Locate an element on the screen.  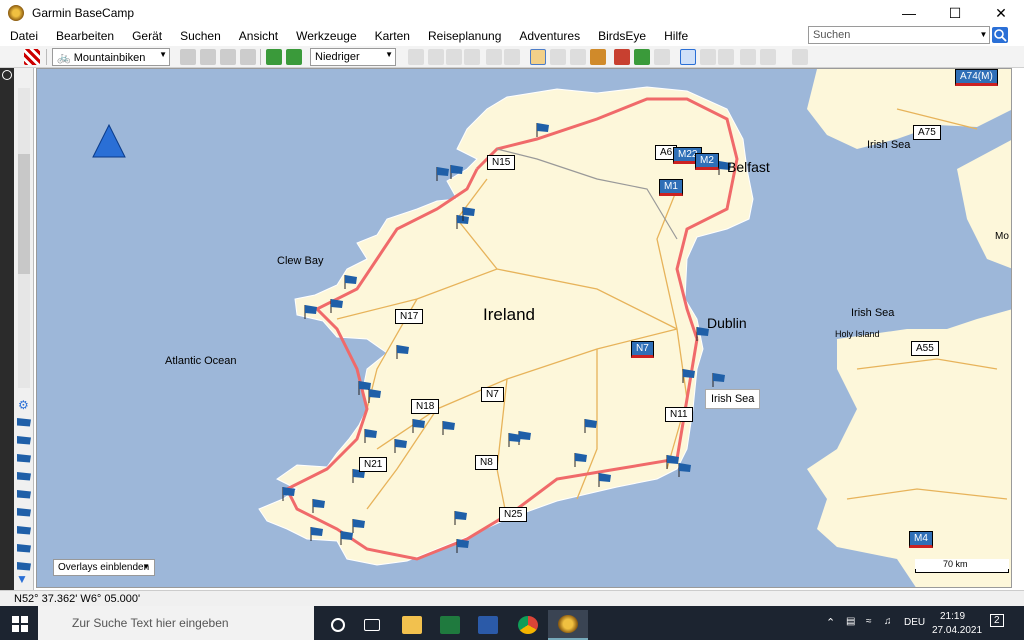
menu-reiseplanung: Reiseplanung is located at coordinates (463, 36).